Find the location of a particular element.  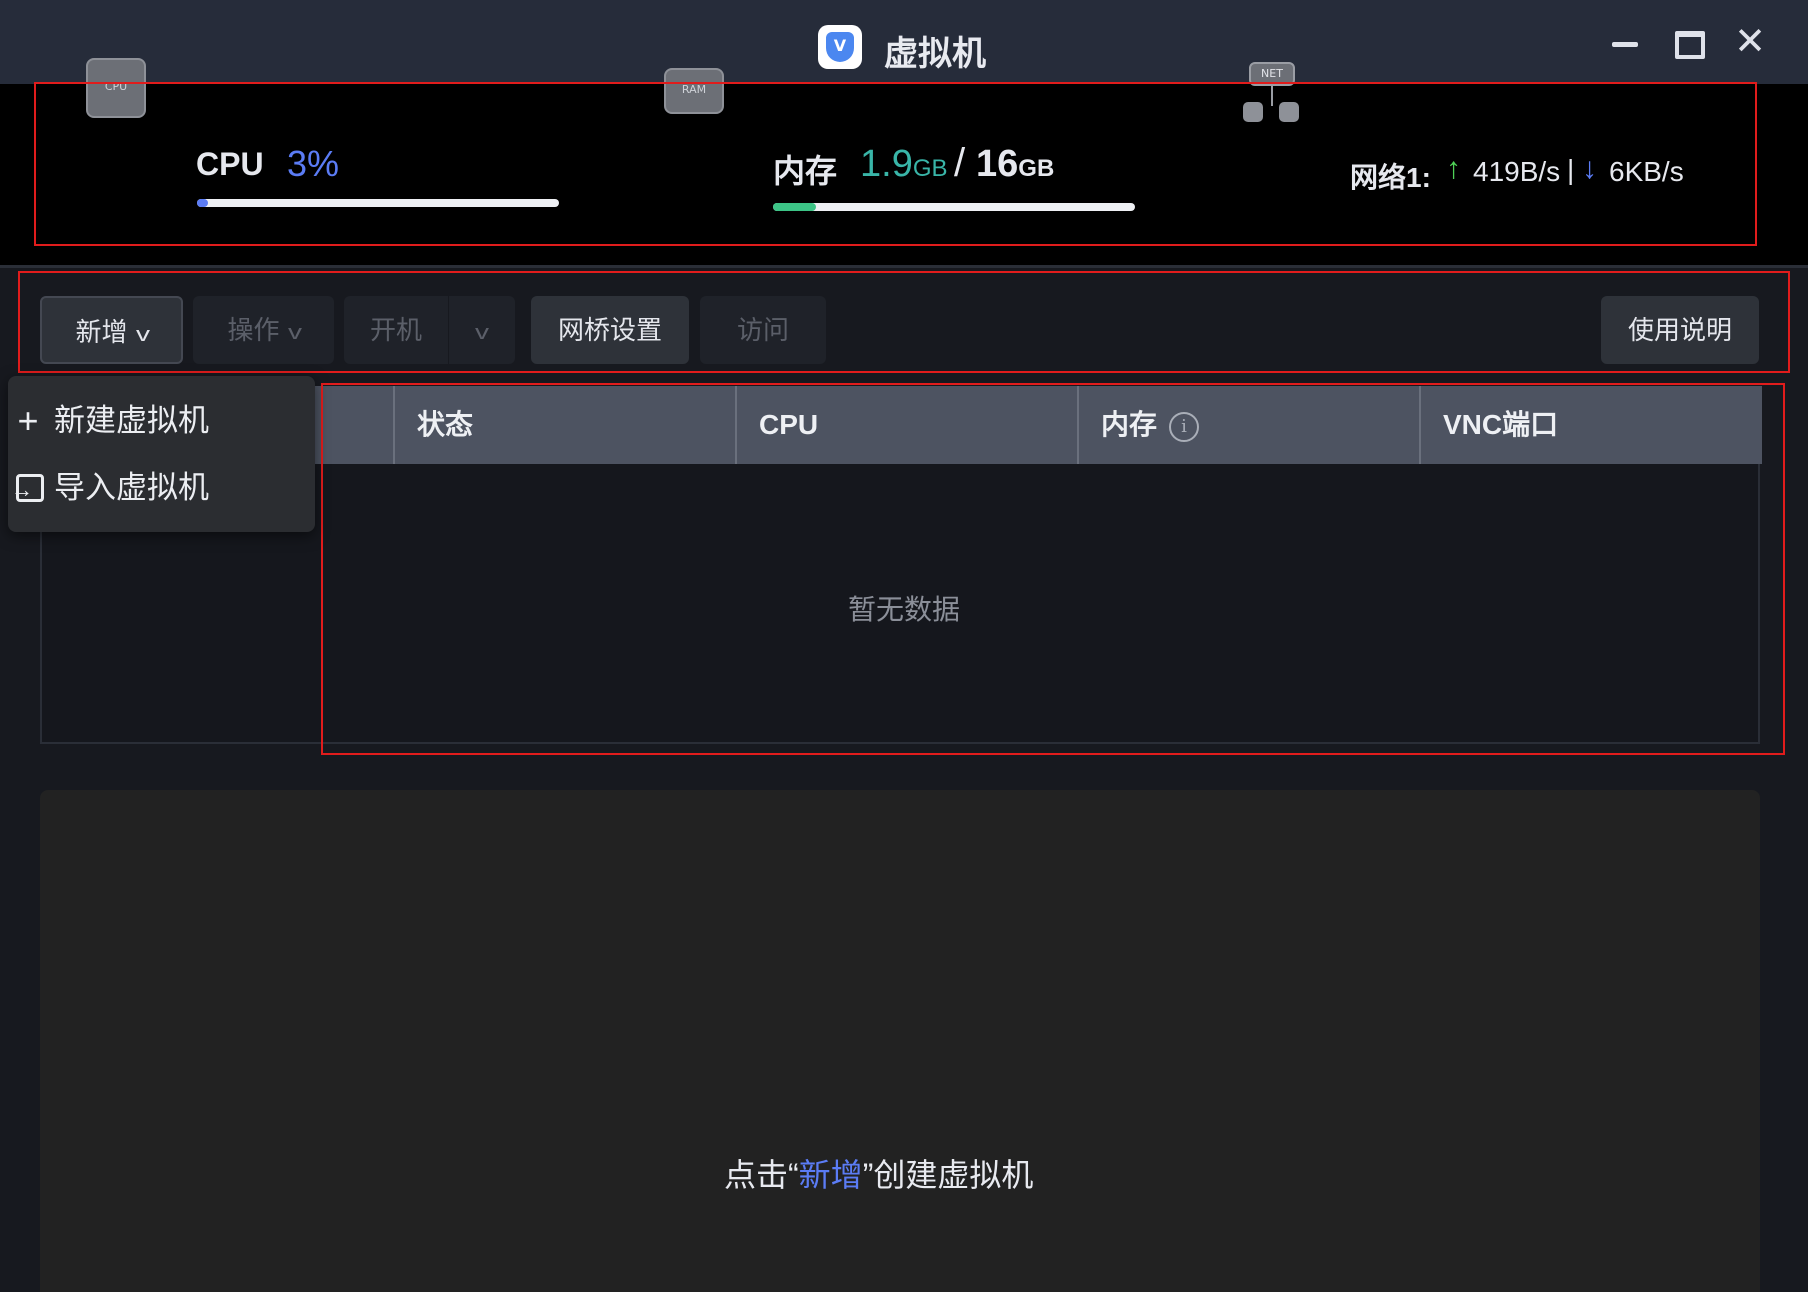

create-vm-hint: 点击“新增”创建虚拟机 is located at coordinates (879, 1175).